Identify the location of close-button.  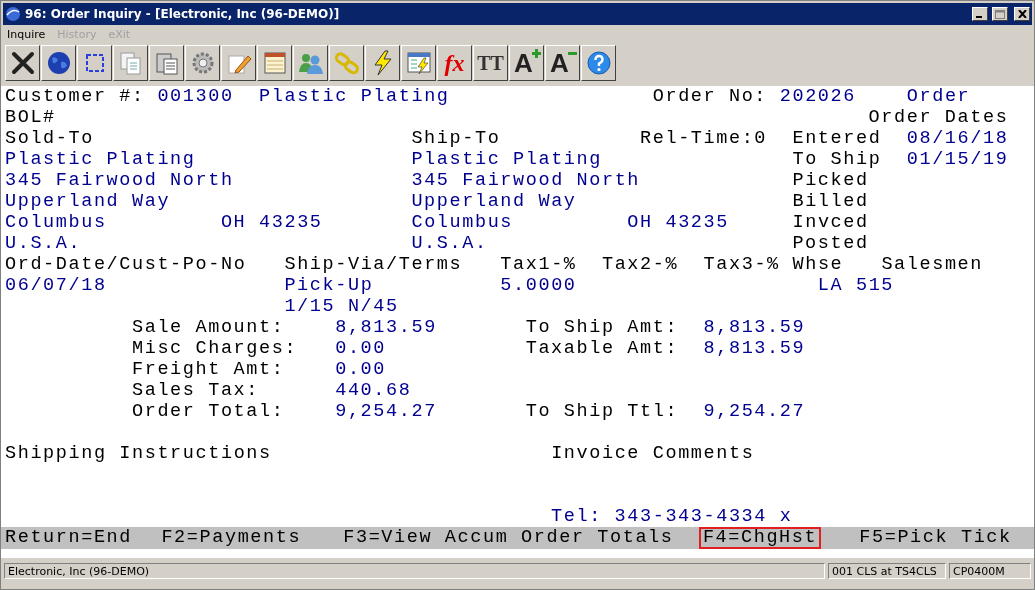
(1022, 14).